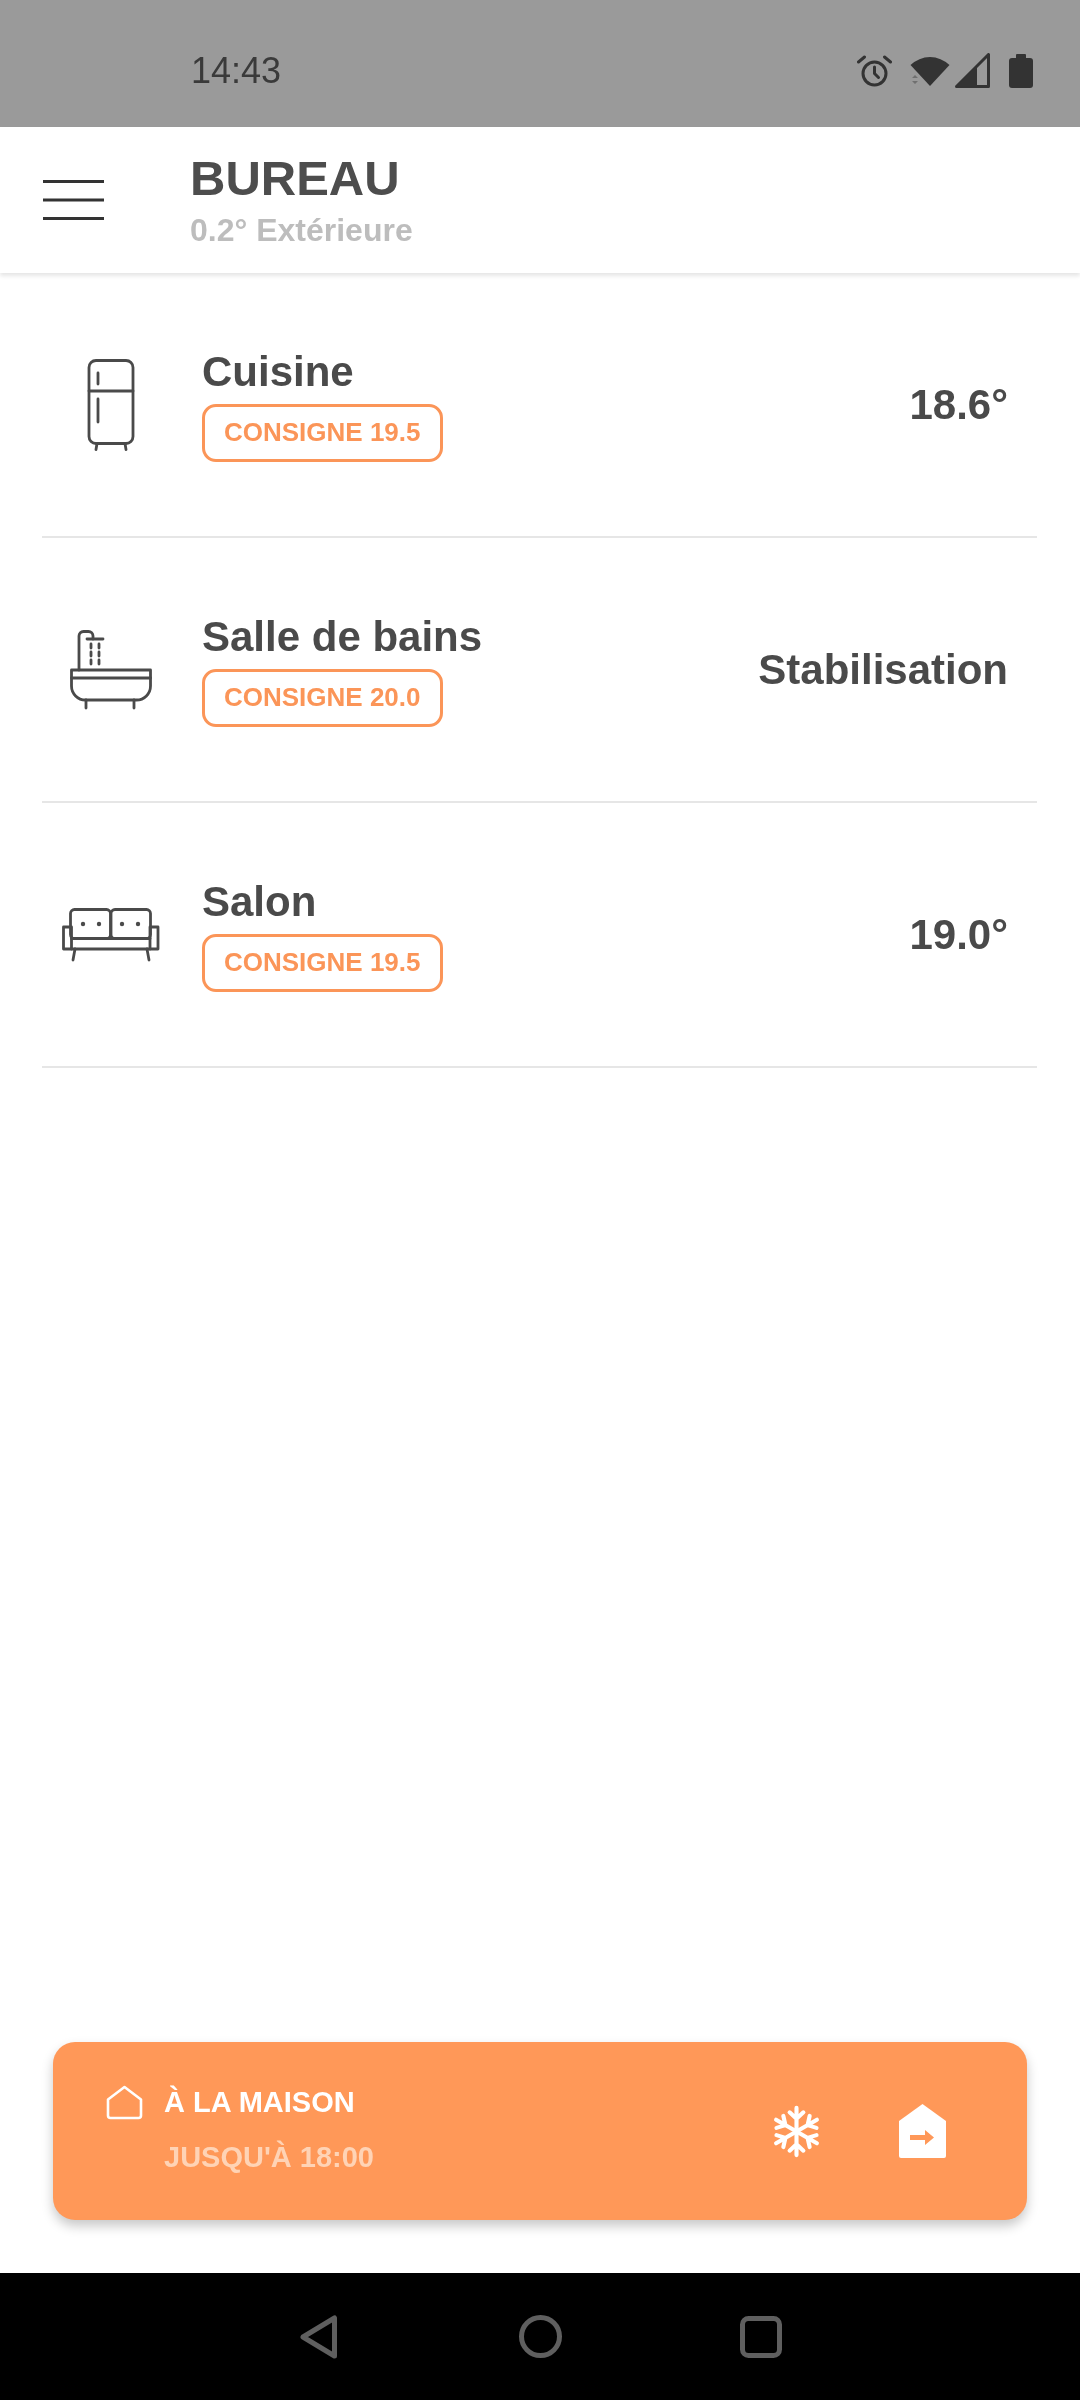 This screenshot has width=1080, height=2400. Describe the element at coordinates (73, 200) in the screenshot. I see `menu-icon` at that location.